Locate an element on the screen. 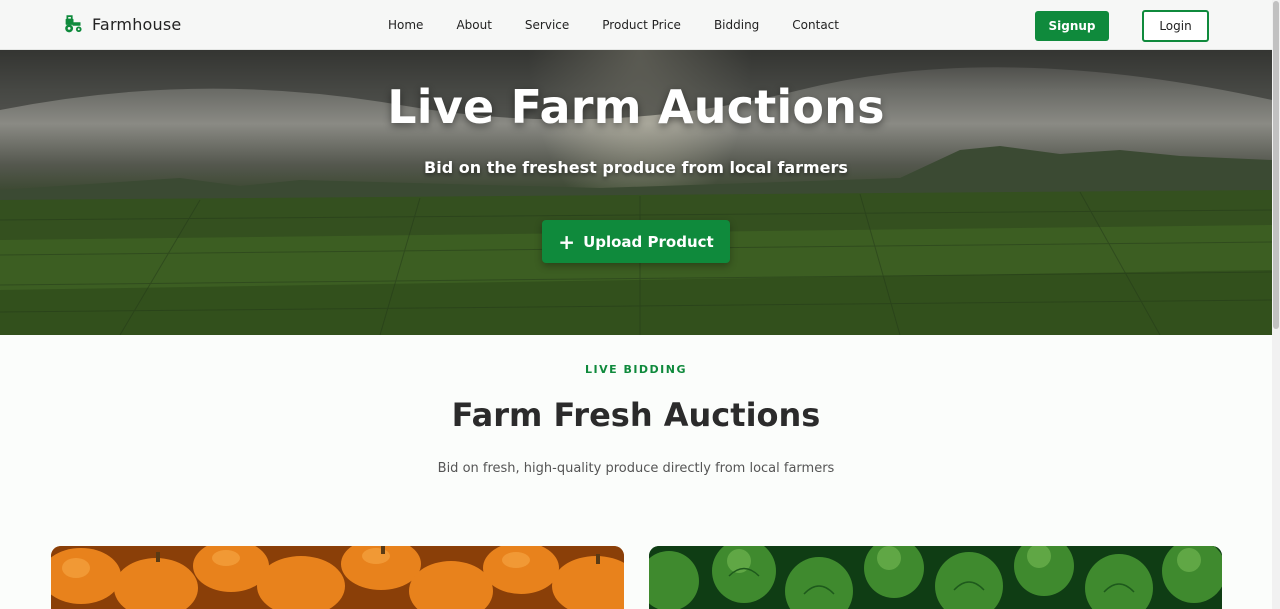 Image resolution: width=1280 pixels, height=609 pixels. page-scrollbar is located at coordinates (1276, 304).